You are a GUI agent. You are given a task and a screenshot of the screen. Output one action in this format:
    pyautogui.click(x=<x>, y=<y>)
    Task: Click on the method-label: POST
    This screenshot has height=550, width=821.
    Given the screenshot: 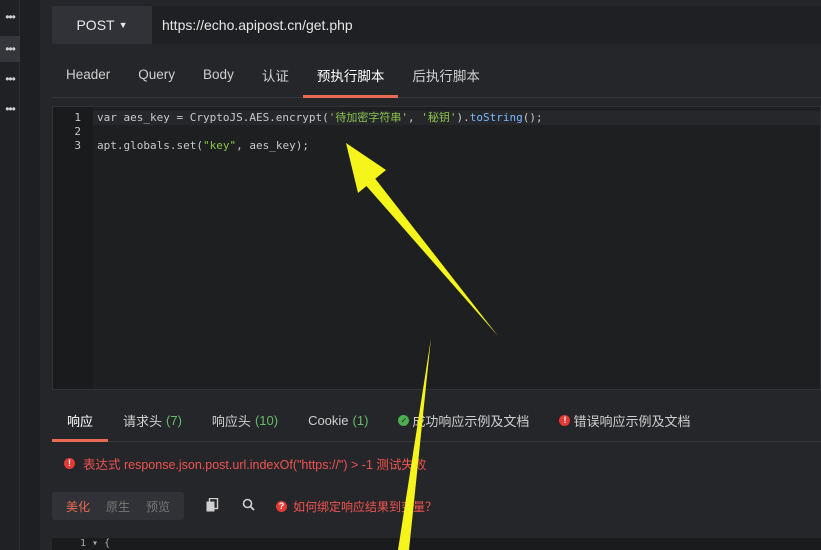 What is the action you would take?
    pyautogui.click(x=95, y=25)
    